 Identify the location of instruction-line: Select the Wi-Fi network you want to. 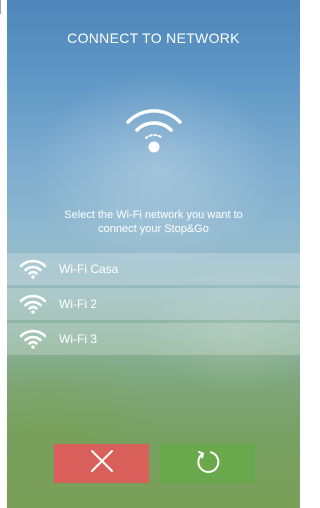
(153, 215).